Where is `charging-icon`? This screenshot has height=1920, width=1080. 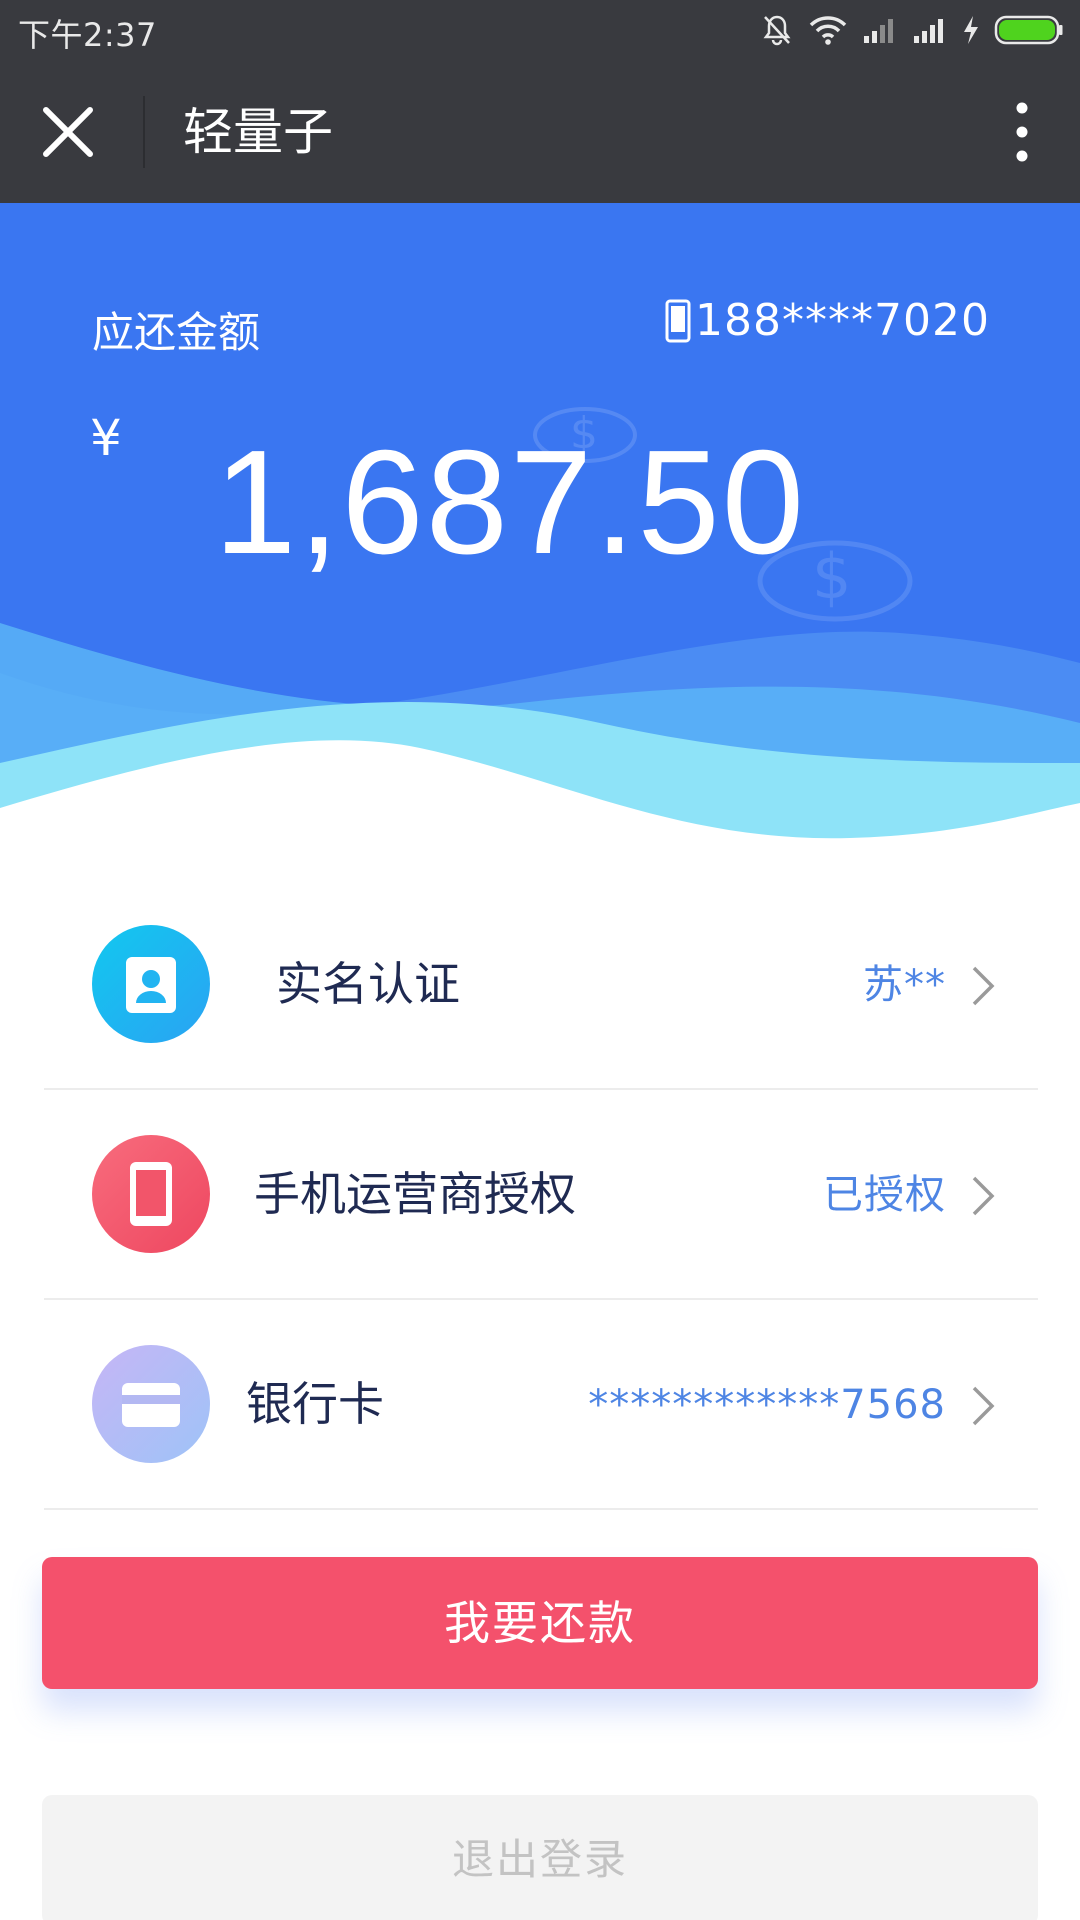
charging-icon is located at coordinates (971, 30).